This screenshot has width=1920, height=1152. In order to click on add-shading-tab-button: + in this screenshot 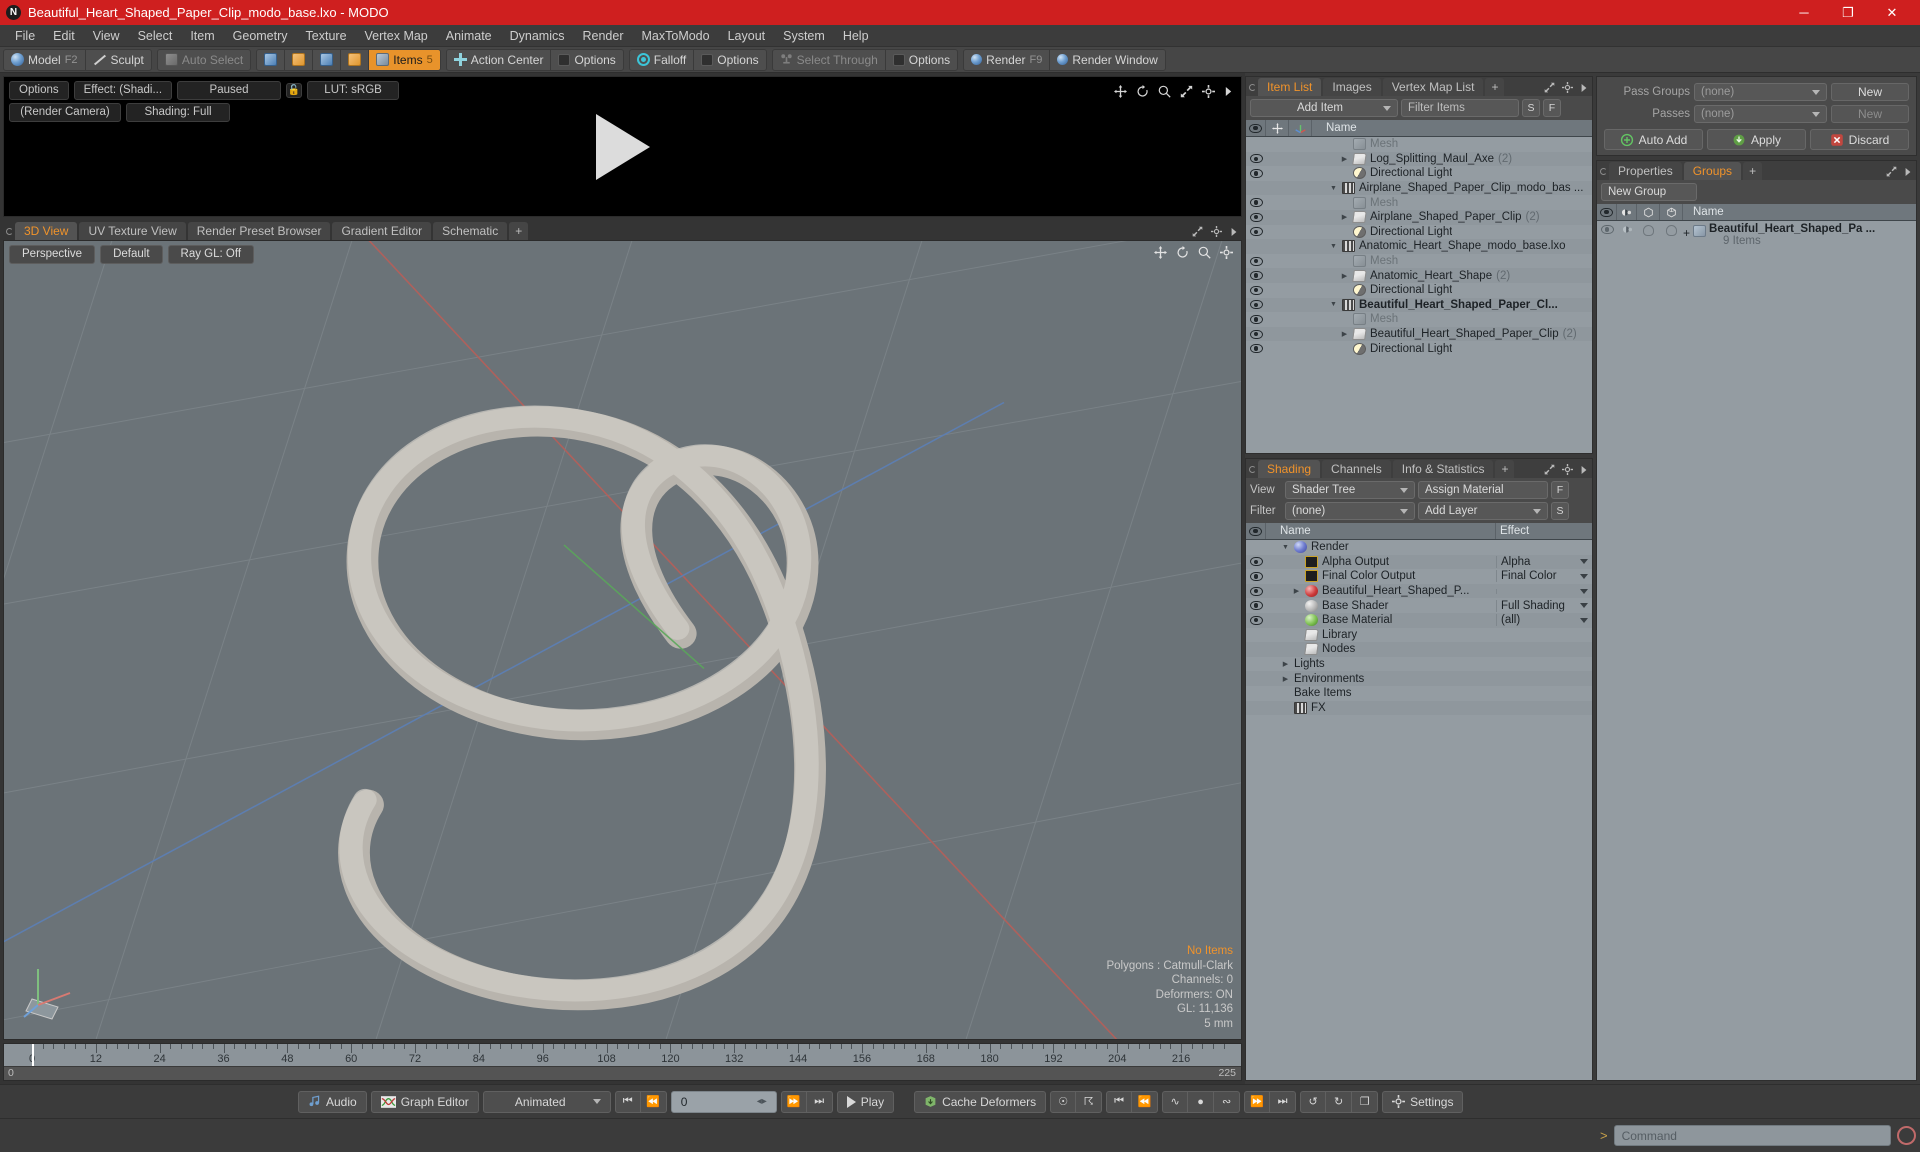, I will do `click(1505, 469)`.